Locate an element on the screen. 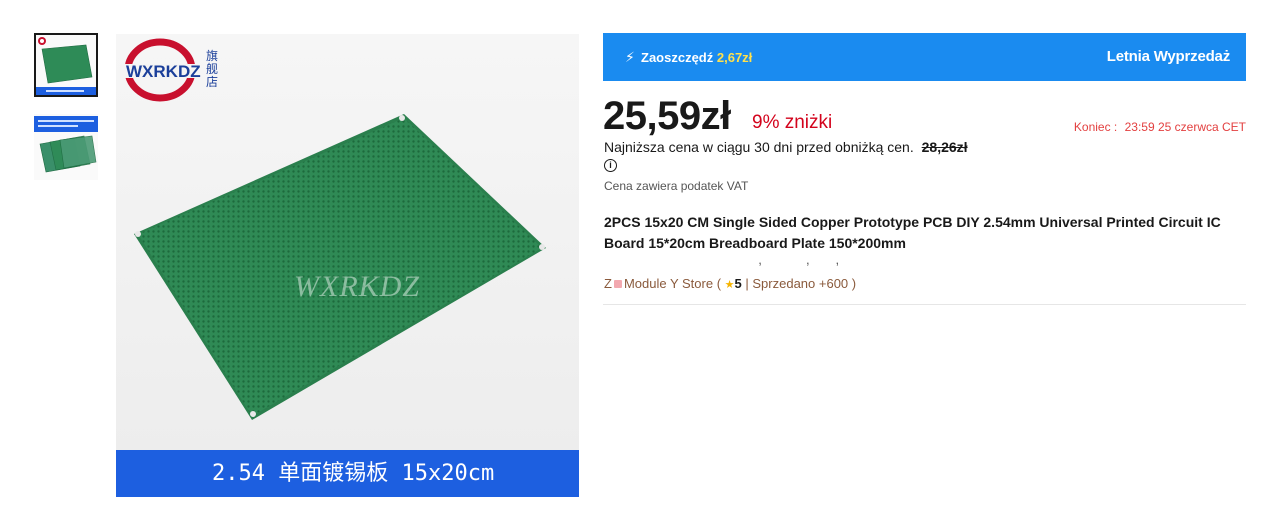  lightning-icon: ⚡ is located at coordinates (630, 57).